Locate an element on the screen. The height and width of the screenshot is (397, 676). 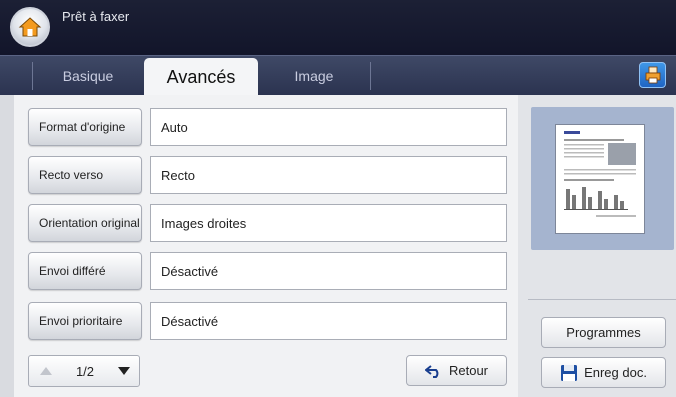
left-strip is located at coordinates (7, 246).